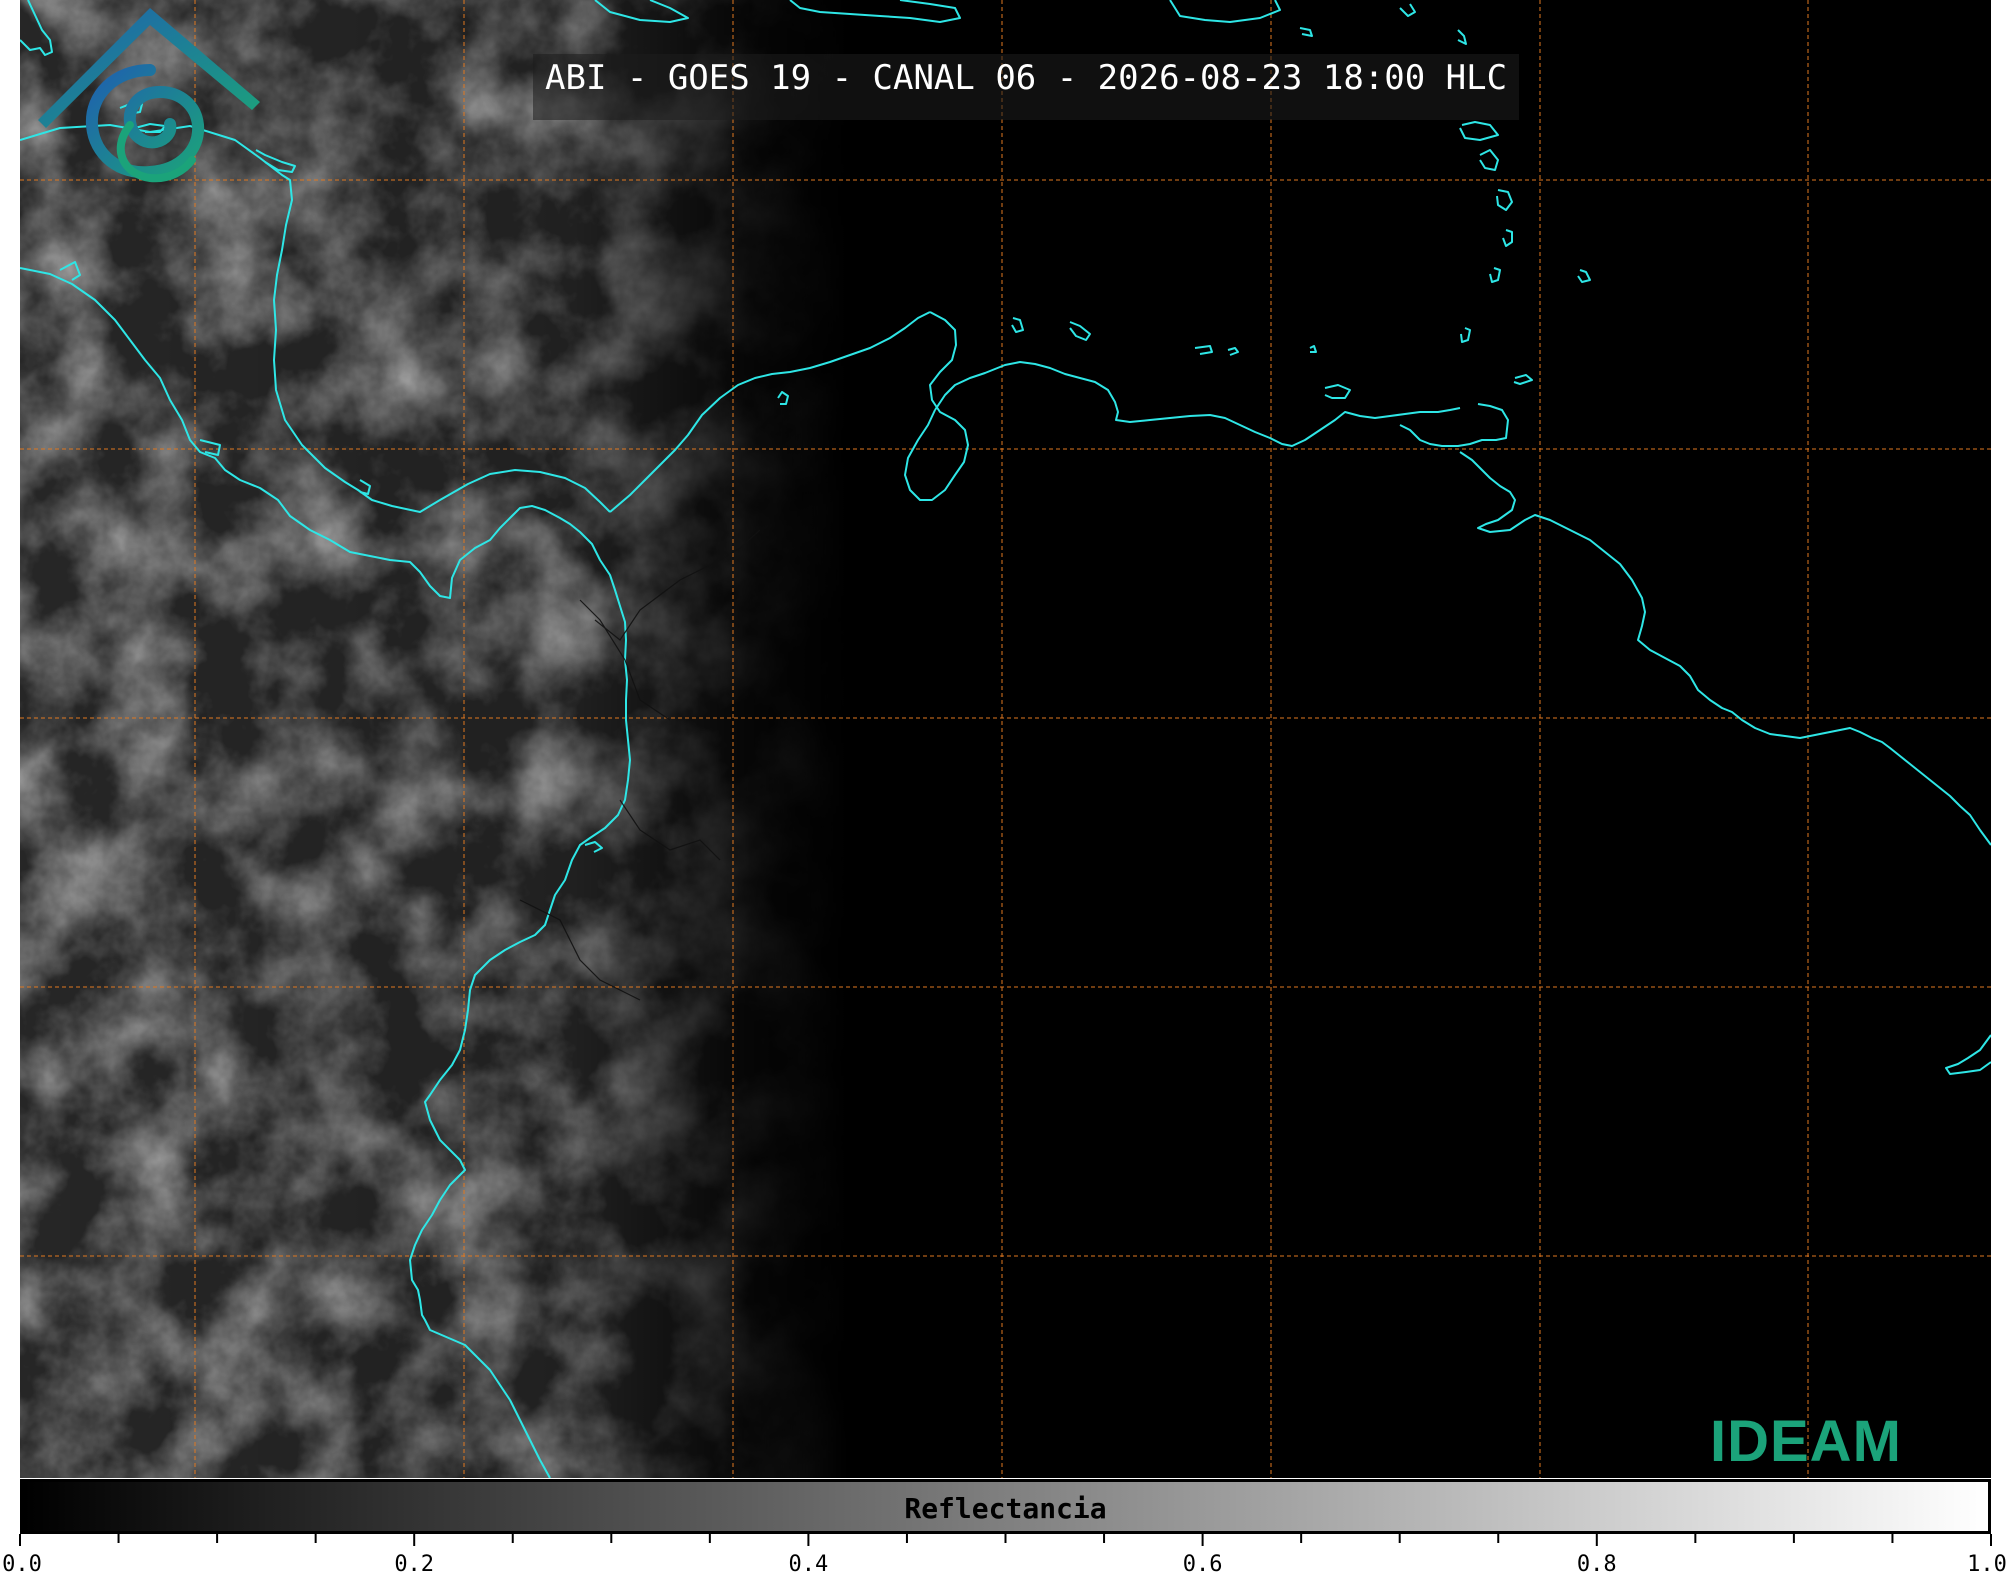  I want to click on tick-label: 0.0, so click(22, 1564).